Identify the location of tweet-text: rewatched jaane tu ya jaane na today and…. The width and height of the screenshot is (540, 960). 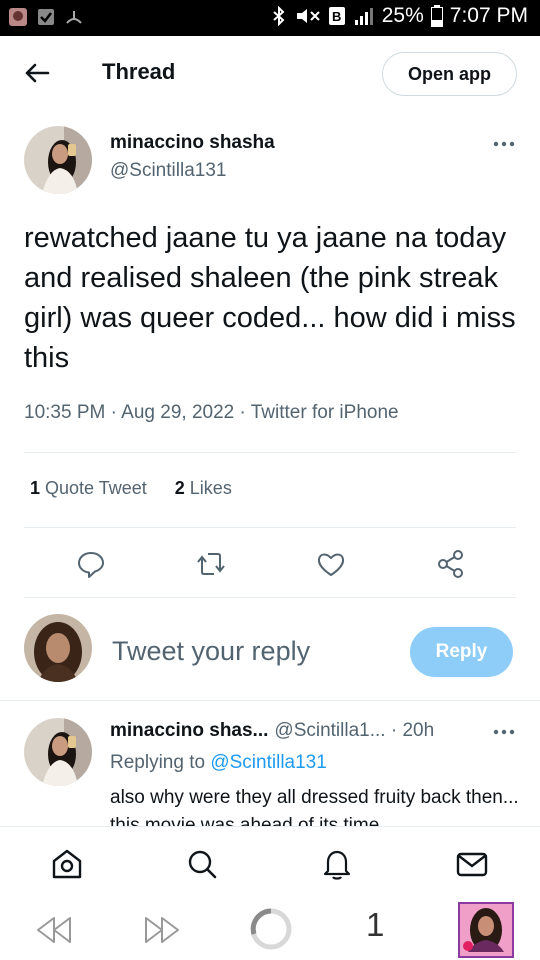
(270, 298).